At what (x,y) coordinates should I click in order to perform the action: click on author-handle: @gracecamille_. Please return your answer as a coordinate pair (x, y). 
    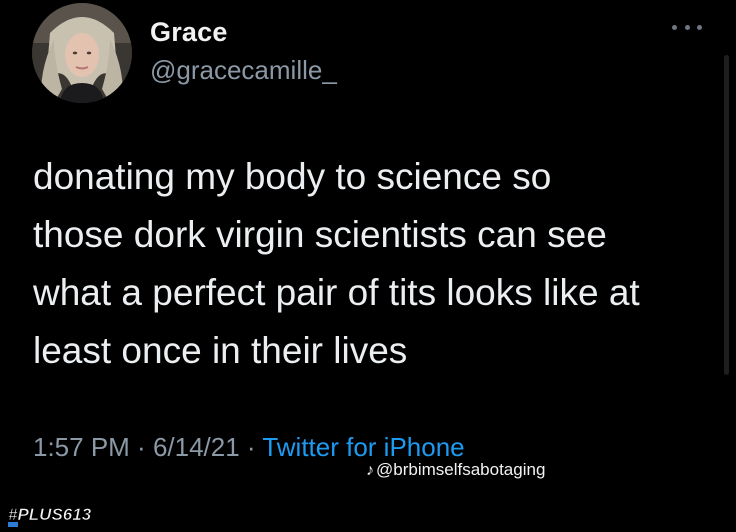
    Looking at the image, I should click on (243, 70).